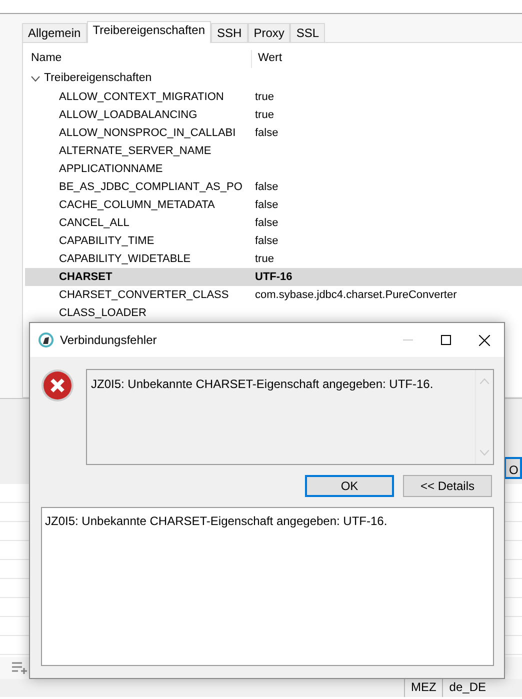  I want to click on column-header: Wert, so click(386, 59).